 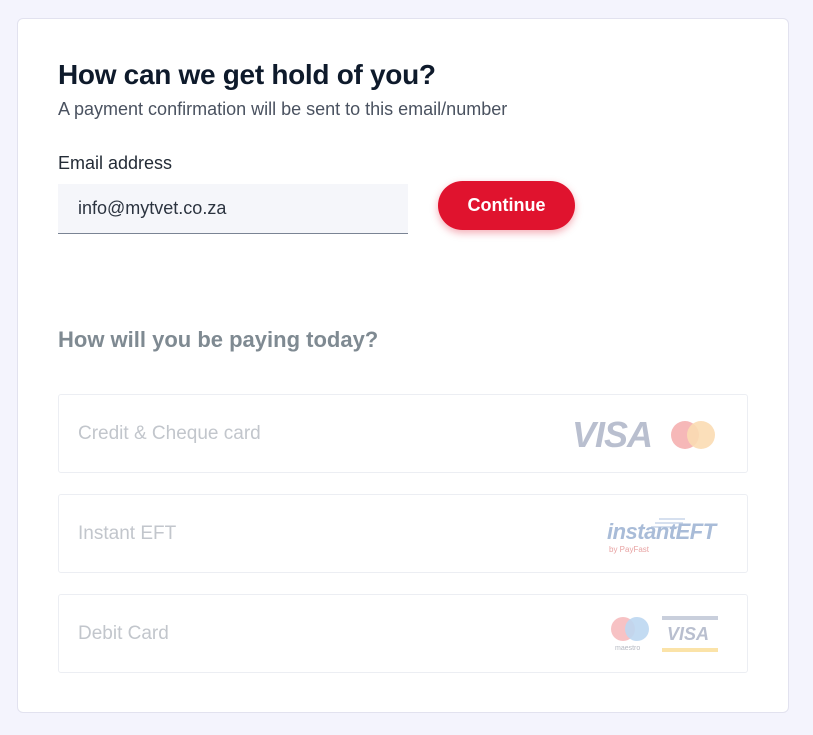 What do you see at coordinates (218, 339) in the screenshot?
I see `payment-title: How will you be paying today?` at bounding box center [218, 339].